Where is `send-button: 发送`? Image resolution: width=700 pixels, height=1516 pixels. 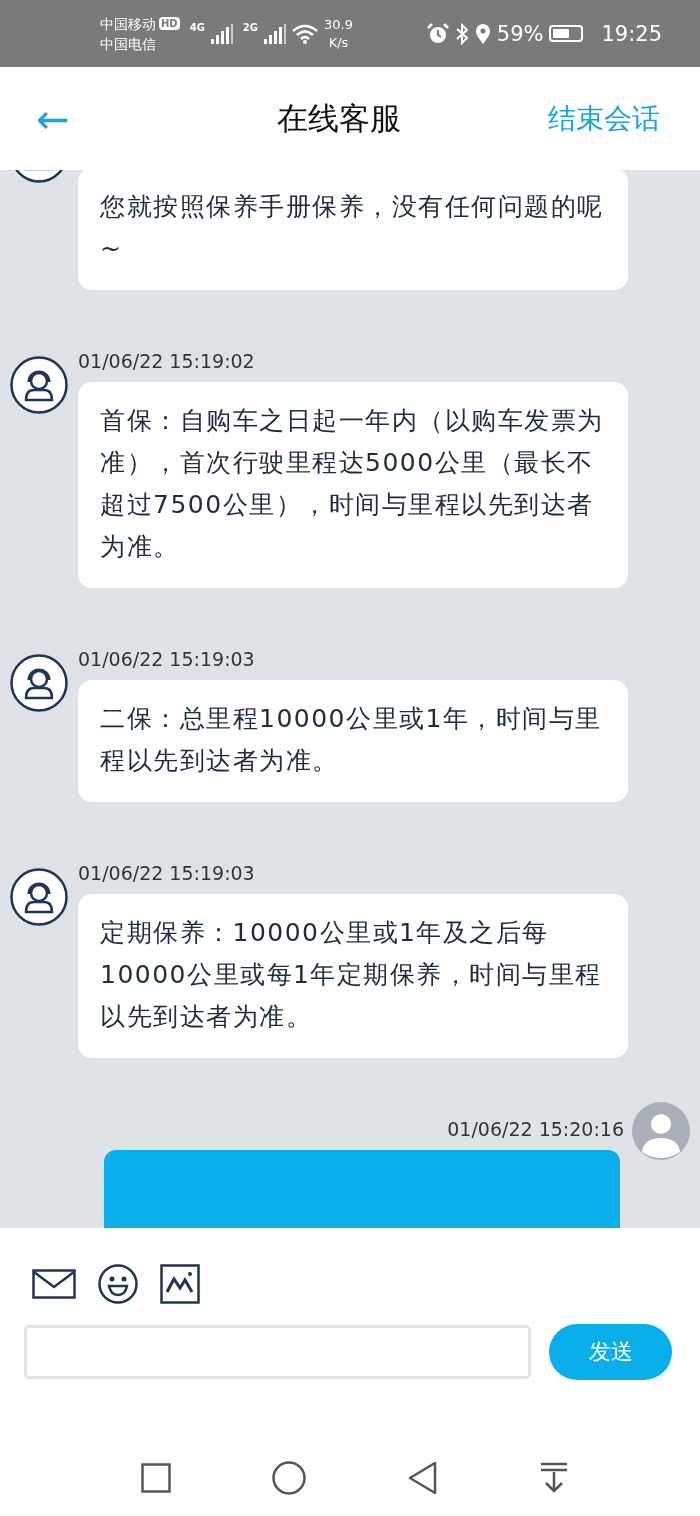
send-button: 发送 is located at coordinates (610, 1352).